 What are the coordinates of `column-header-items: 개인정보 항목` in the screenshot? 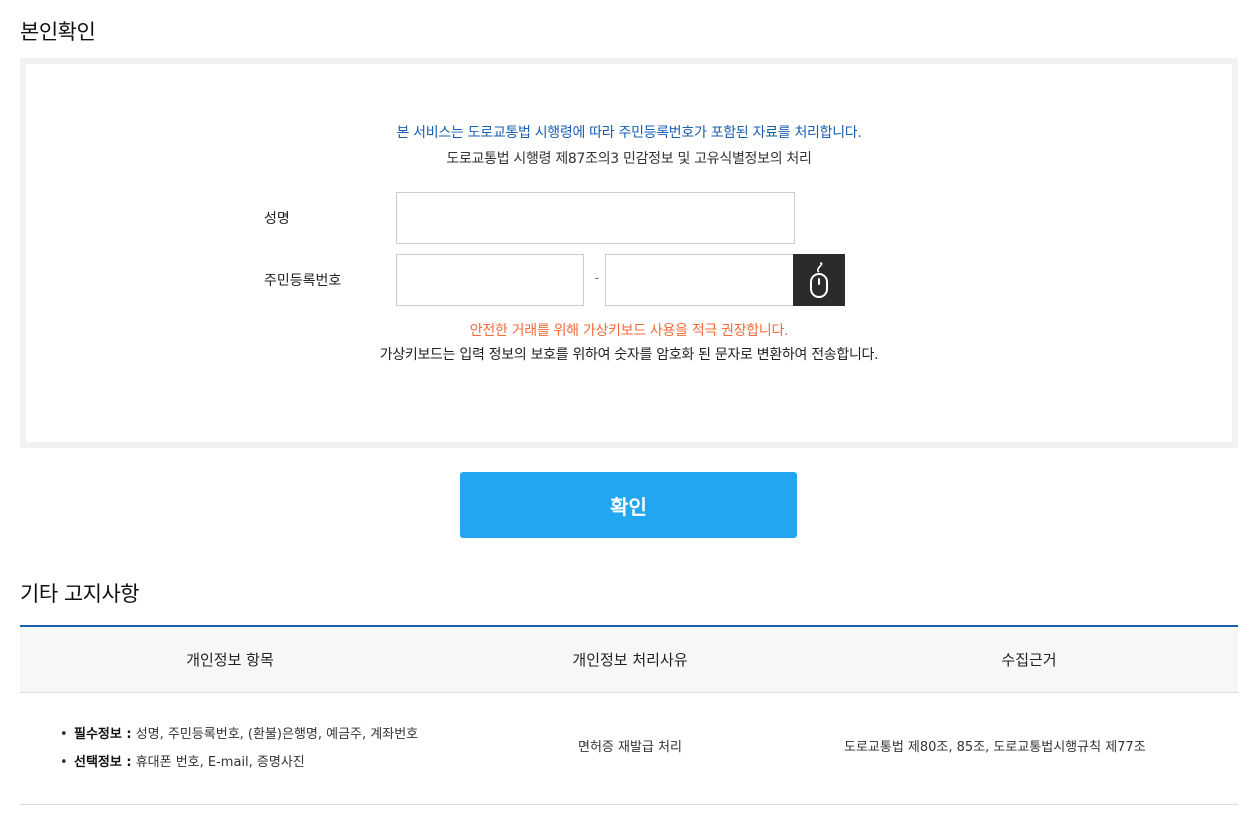 It's located at (230, 659).